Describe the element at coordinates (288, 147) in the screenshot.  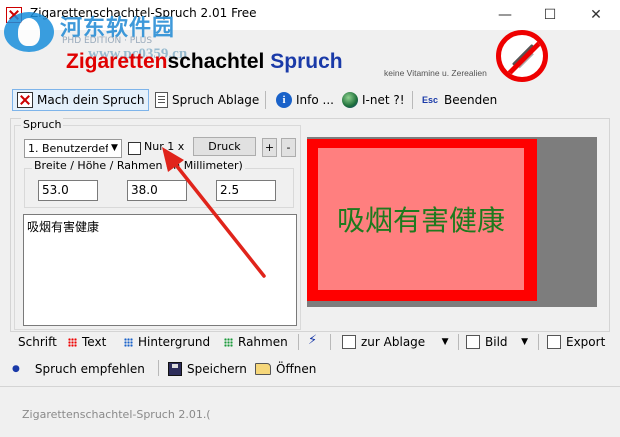
I see `minus-button: -` at that location.